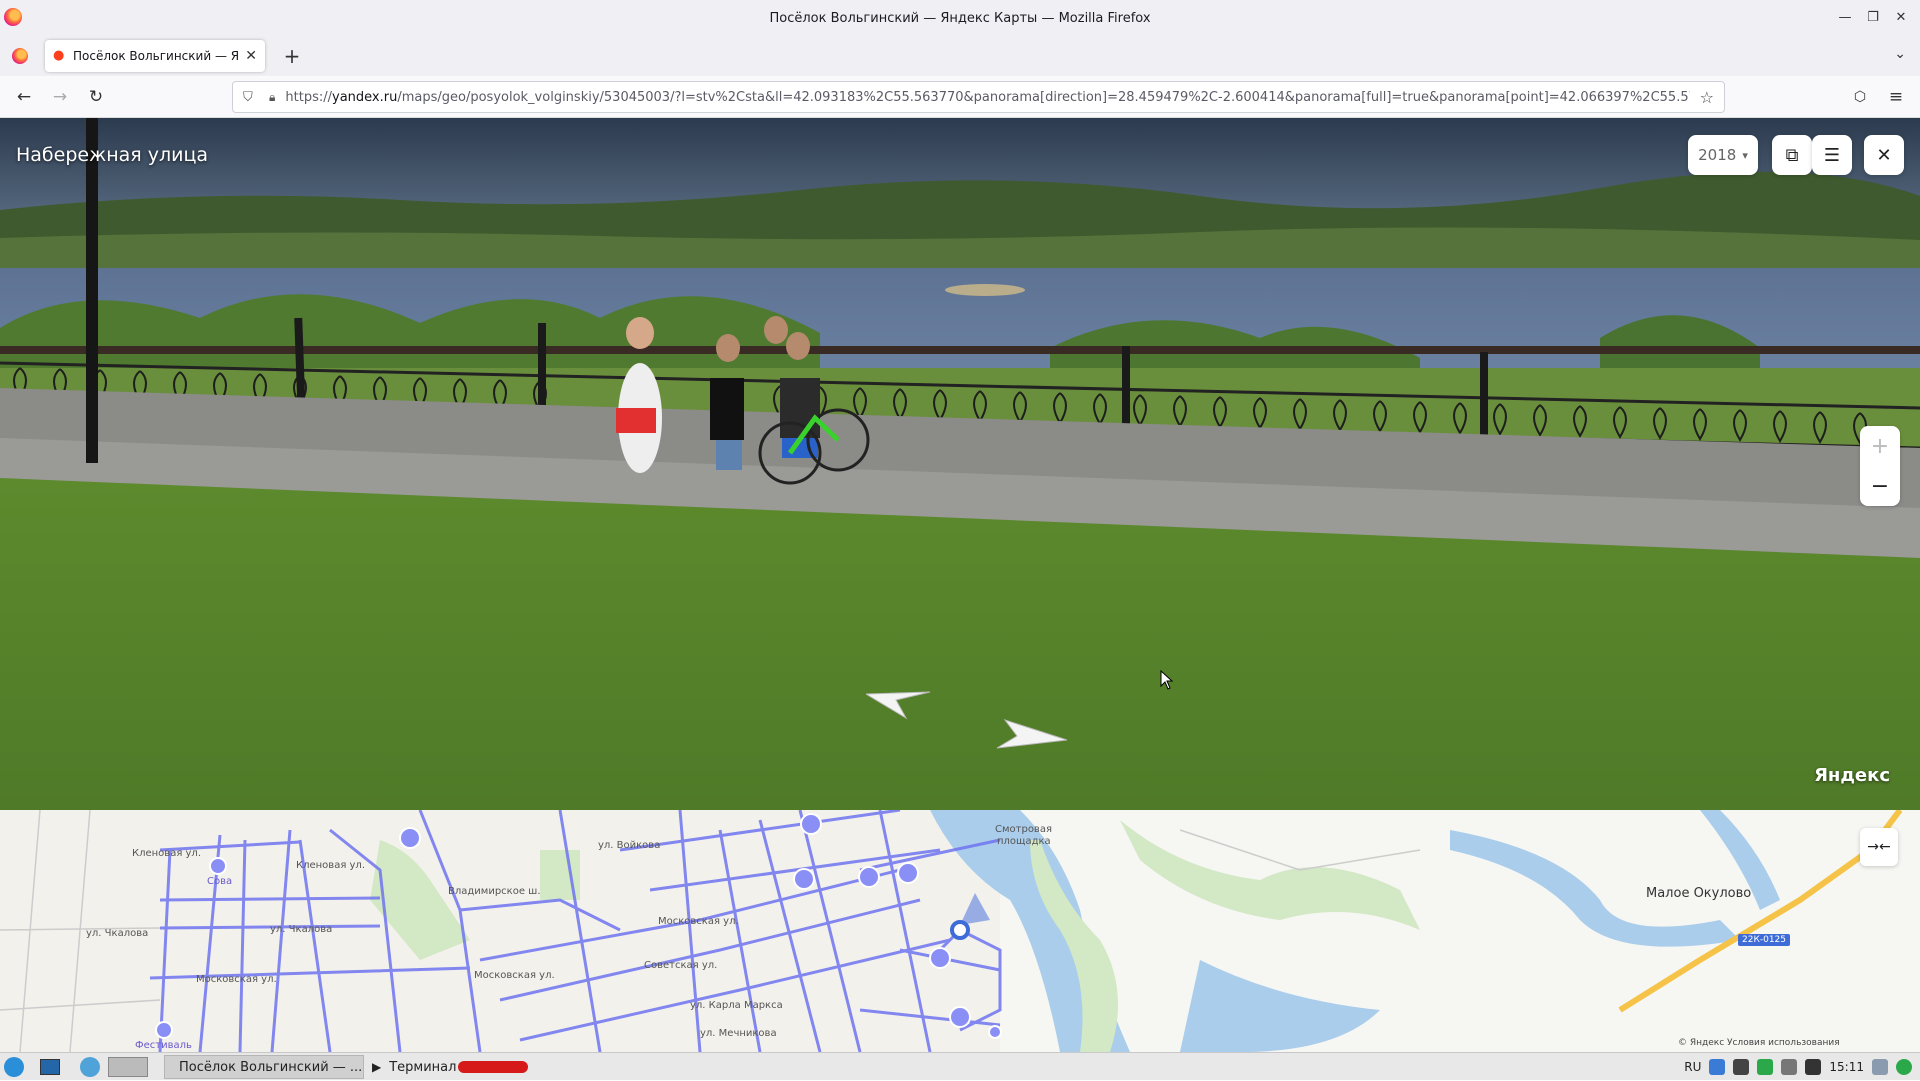 Image resolution: width=1920 pixels, height=1081 pixels. I want to click on zoom-control: + −, so click(1880, 466).